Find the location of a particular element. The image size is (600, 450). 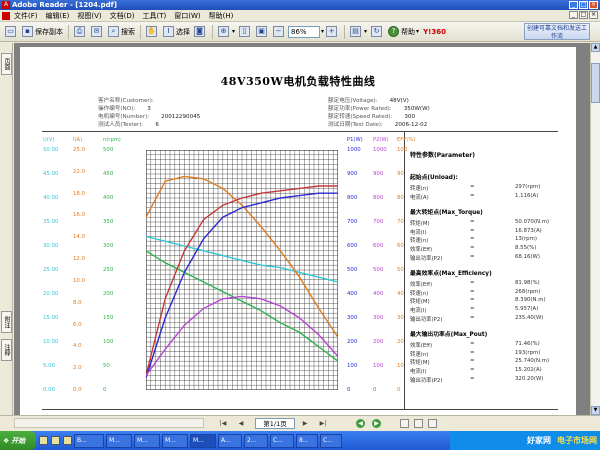

continuous-view-icon is located at coordinates (418, 423).